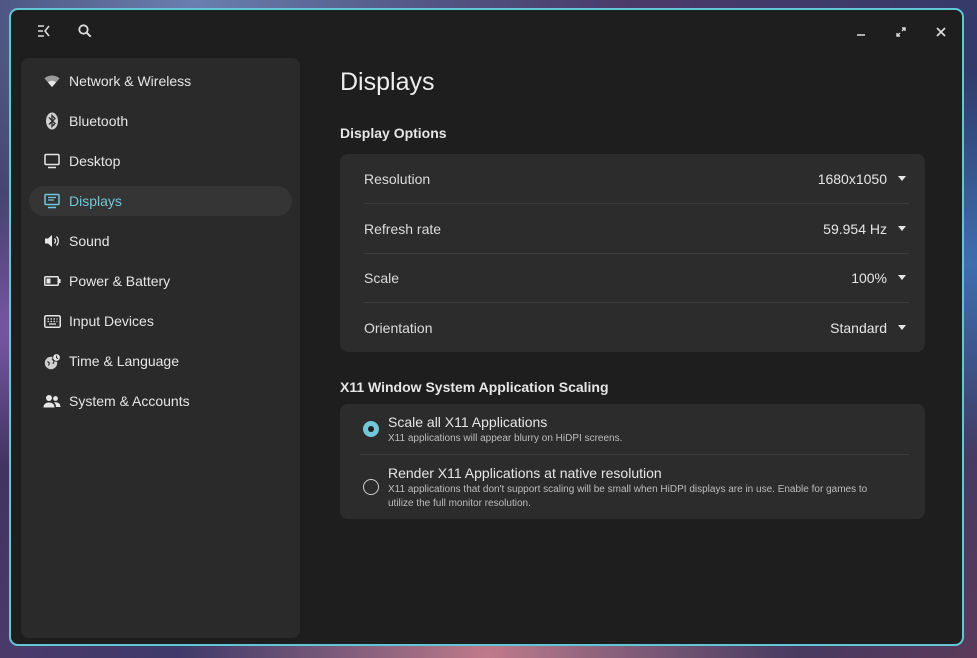  What do you see at coordinates (636, 179) in the screenshot?
I see `resolution-row: Resolution 1680x1050` at bounding box center [636, 179].